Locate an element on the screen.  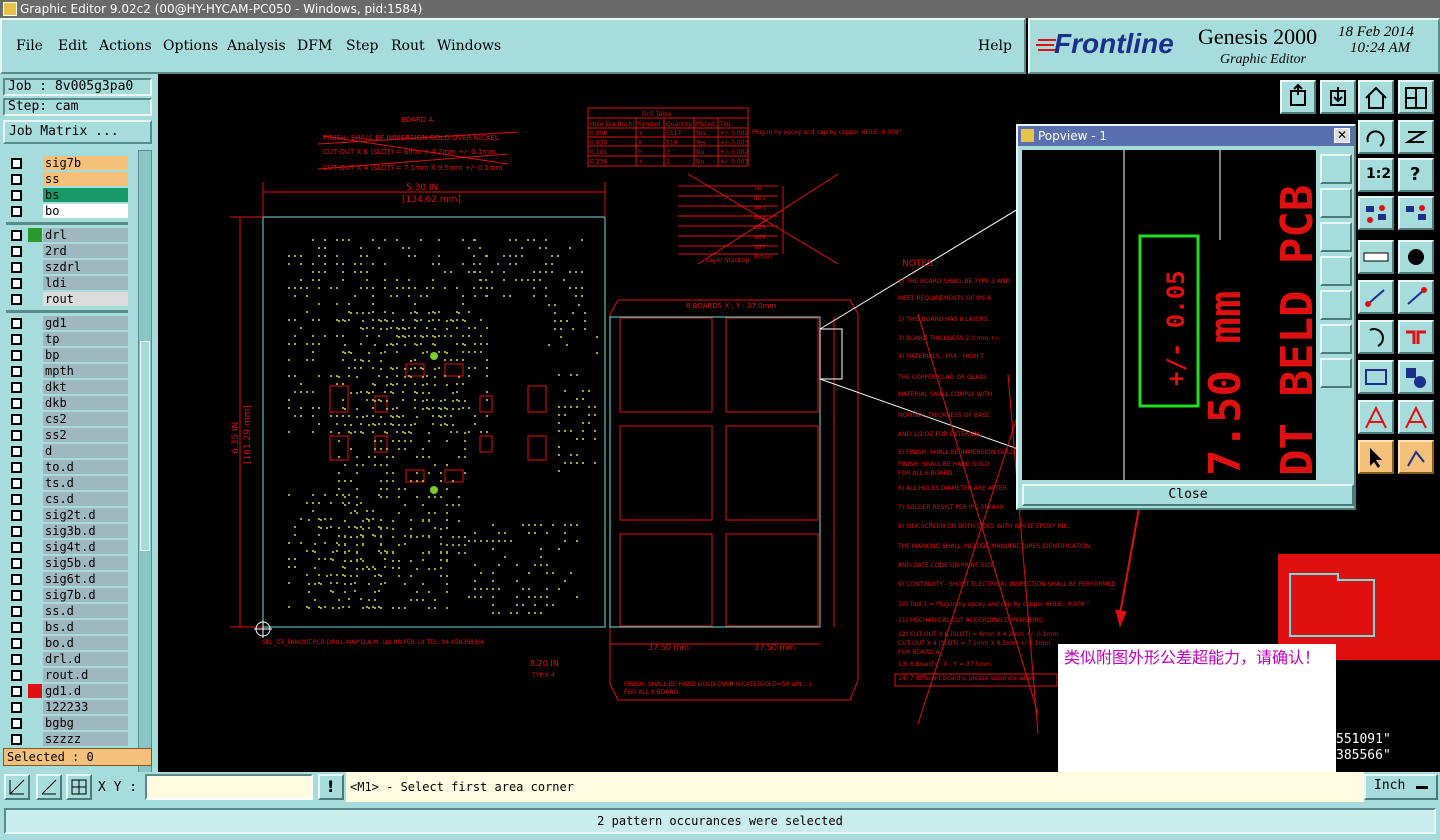
save-icon is located at coordinates (1338, 97).